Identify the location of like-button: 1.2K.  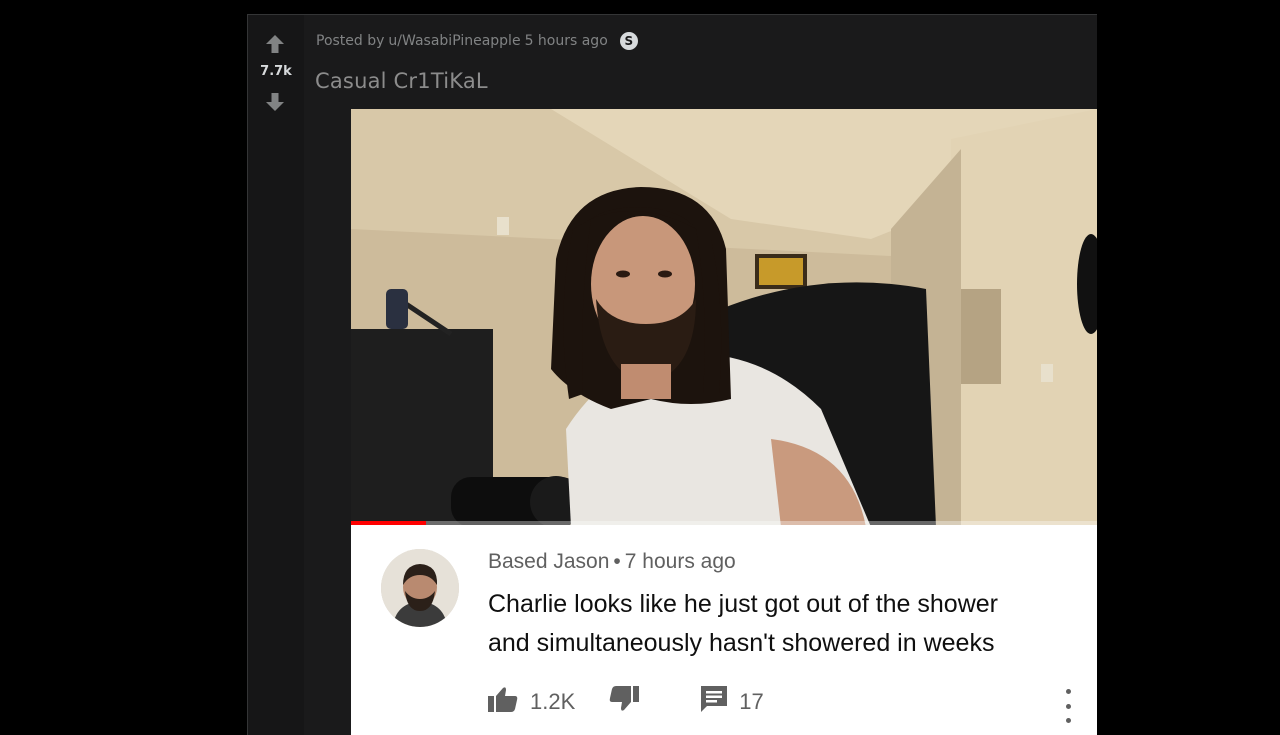
(531, 702).